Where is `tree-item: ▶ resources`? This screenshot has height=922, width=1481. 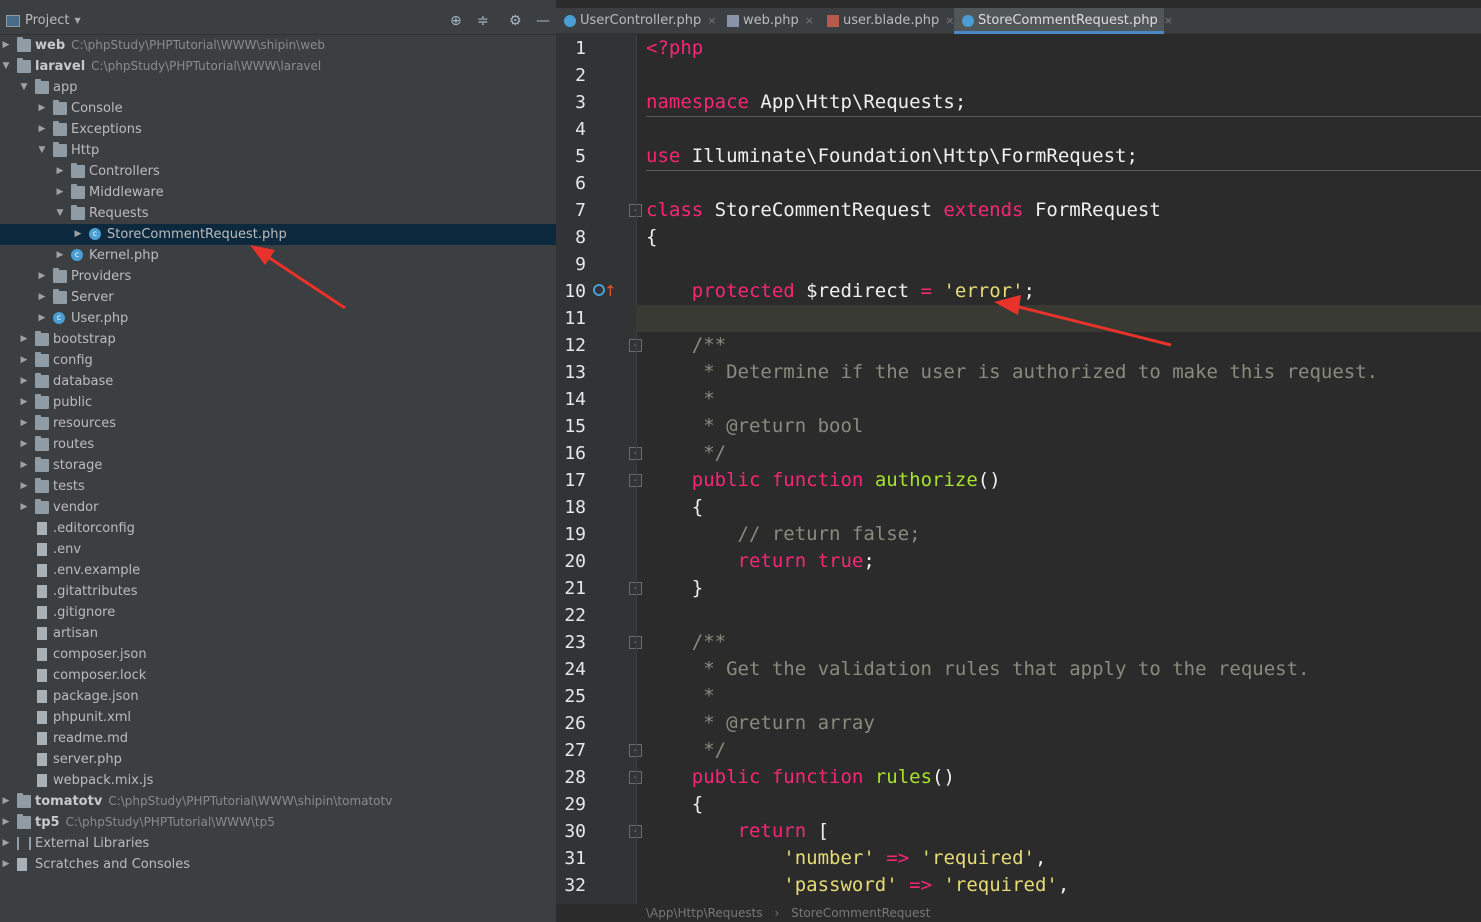 tree-item: ▶ resources is located at coordinates (278, 423).